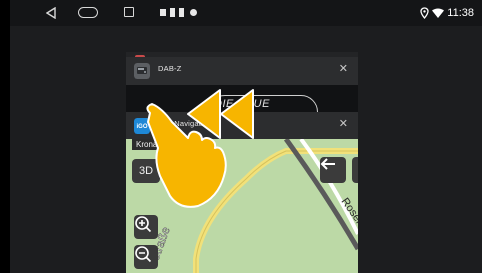 The height and width of the screenshot is (273, 482). Describe the element at coordinates (146, 171) in the screenshot. I see `3d-view-button: 3D` at that location.